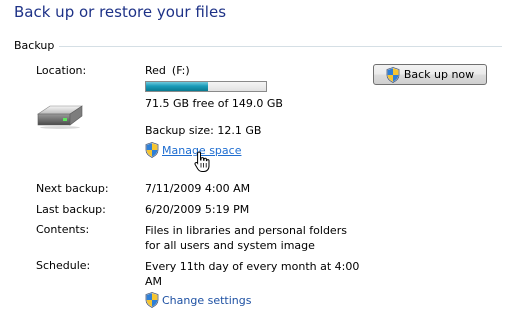 This screenshot has width=506, height=323. What do you see at coordinates (63, 265) in the screenshot?
I see `schedule-label: Schedule:` at bounding box center [63, 265].